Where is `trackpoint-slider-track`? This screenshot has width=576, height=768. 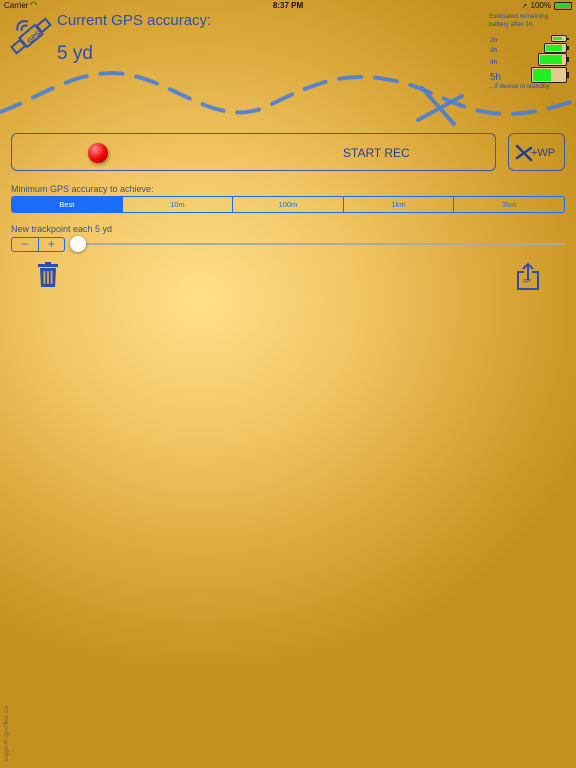 trackpoint-slider-track is located at coordinates (321, 244).